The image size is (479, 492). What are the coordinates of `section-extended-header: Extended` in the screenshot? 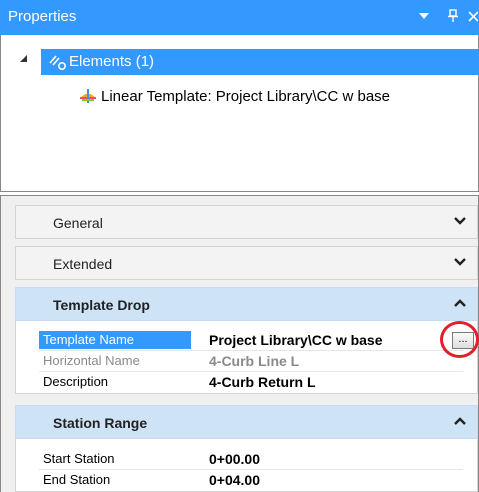 It's located at (246, 263).